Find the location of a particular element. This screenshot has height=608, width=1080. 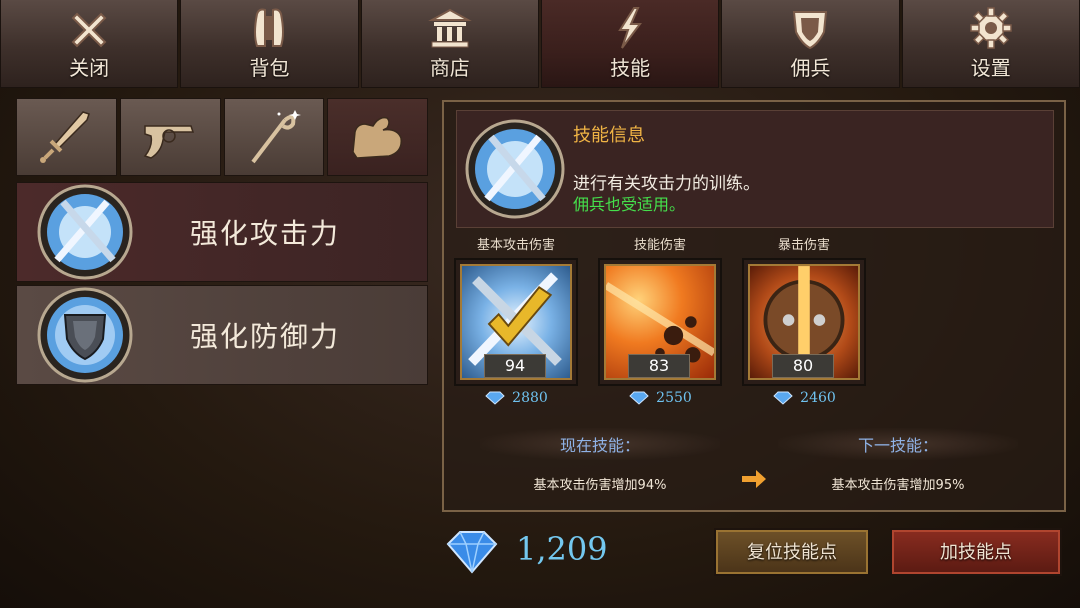

card-cost: 2550 is located at coordinates (660, 398).